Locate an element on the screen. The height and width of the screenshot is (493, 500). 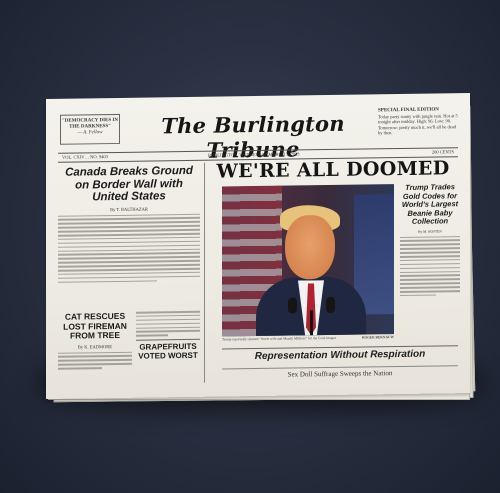
cat-headline: CAT RESCUES LOST FIREMAN FROM TREE is located at coordinates (95, 325).